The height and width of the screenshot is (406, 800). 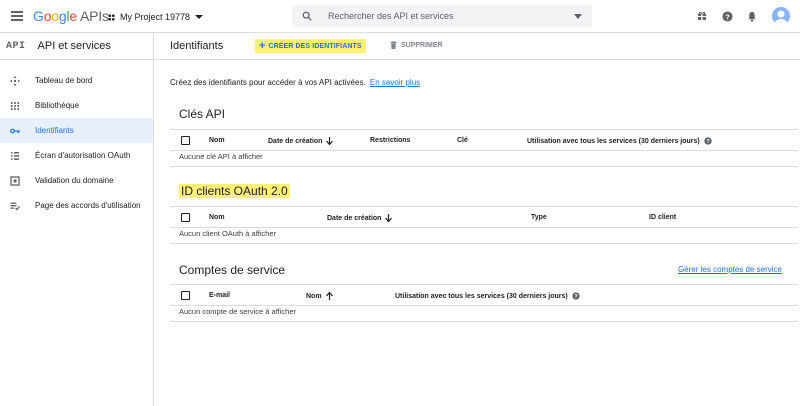 I want to click on manage-service-accounts-link: Gérer les comptes de service, so click(x=730, y=269).